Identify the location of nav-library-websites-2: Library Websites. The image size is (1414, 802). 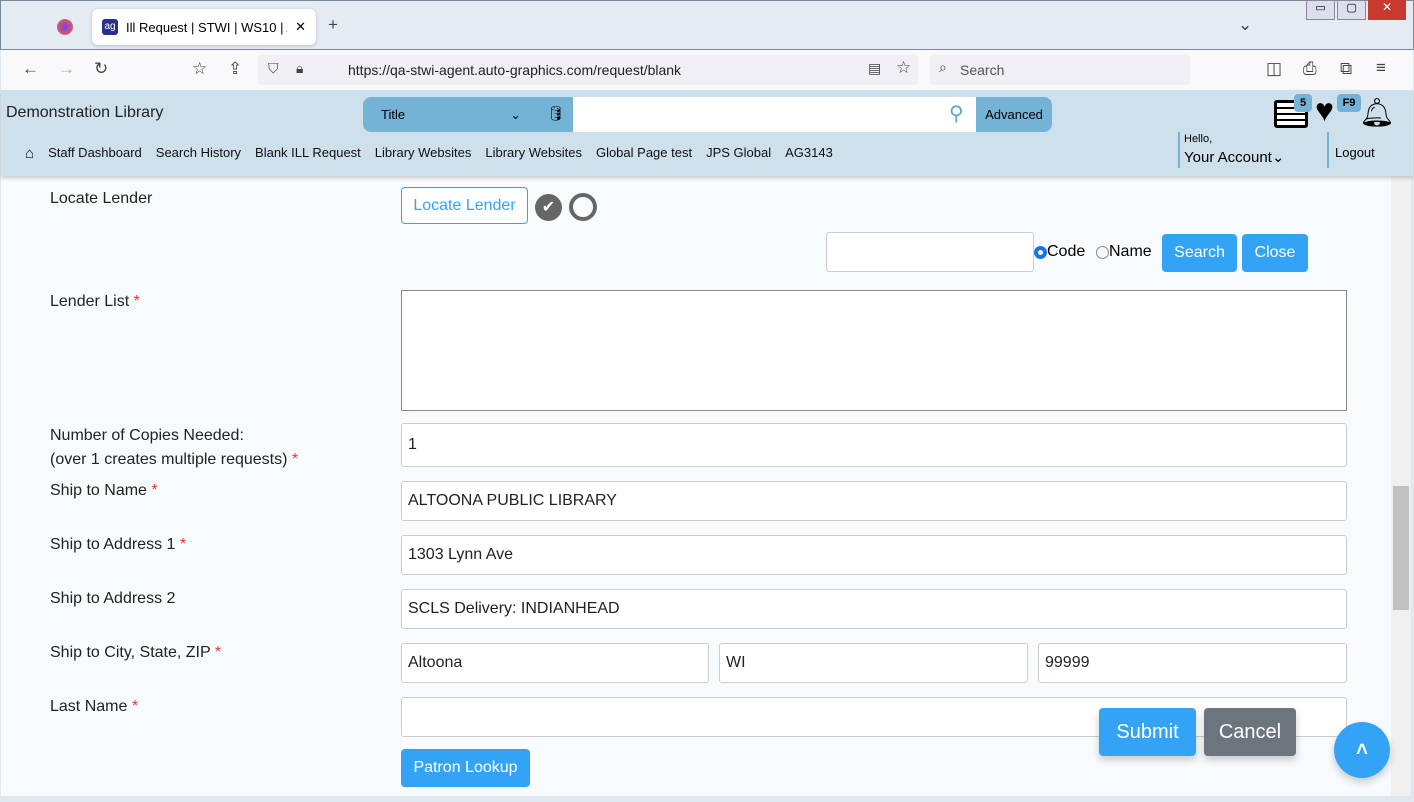
(533, 153).